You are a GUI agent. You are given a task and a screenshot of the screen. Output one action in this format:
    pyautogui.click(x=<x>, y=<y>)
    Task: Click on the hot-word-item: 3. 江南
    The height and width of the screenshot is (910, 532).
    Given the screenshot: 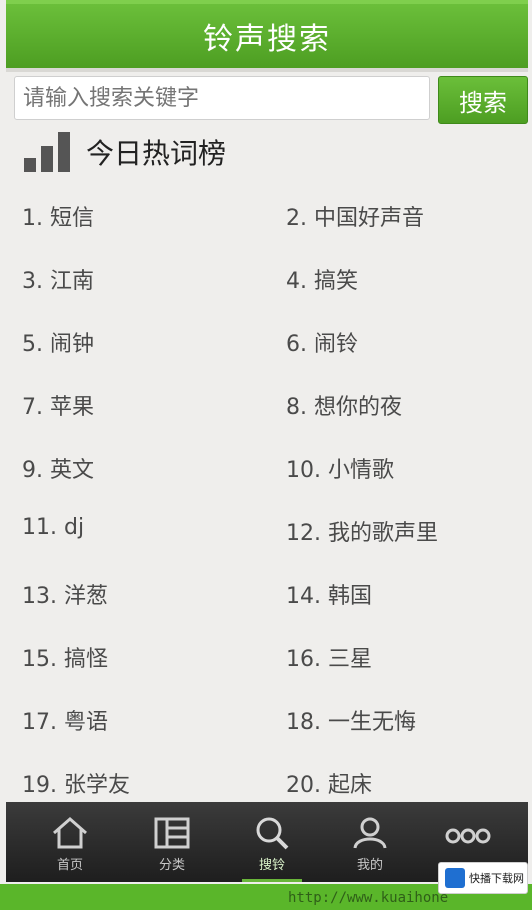 What is the action you would take?
    pyautogui.click(x=58, y=279)
    